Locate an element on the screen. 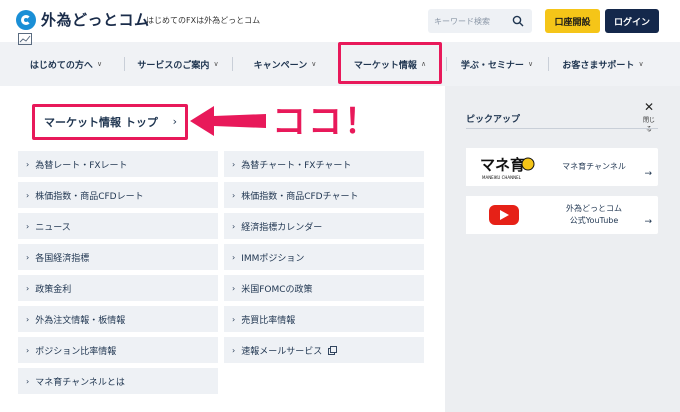 This screenshot has height=412, width=680. site-header: 外為どっとコム はじめてのFXは外為どっとコム 口座開設 ログイン is located at coordinates (340, 21).